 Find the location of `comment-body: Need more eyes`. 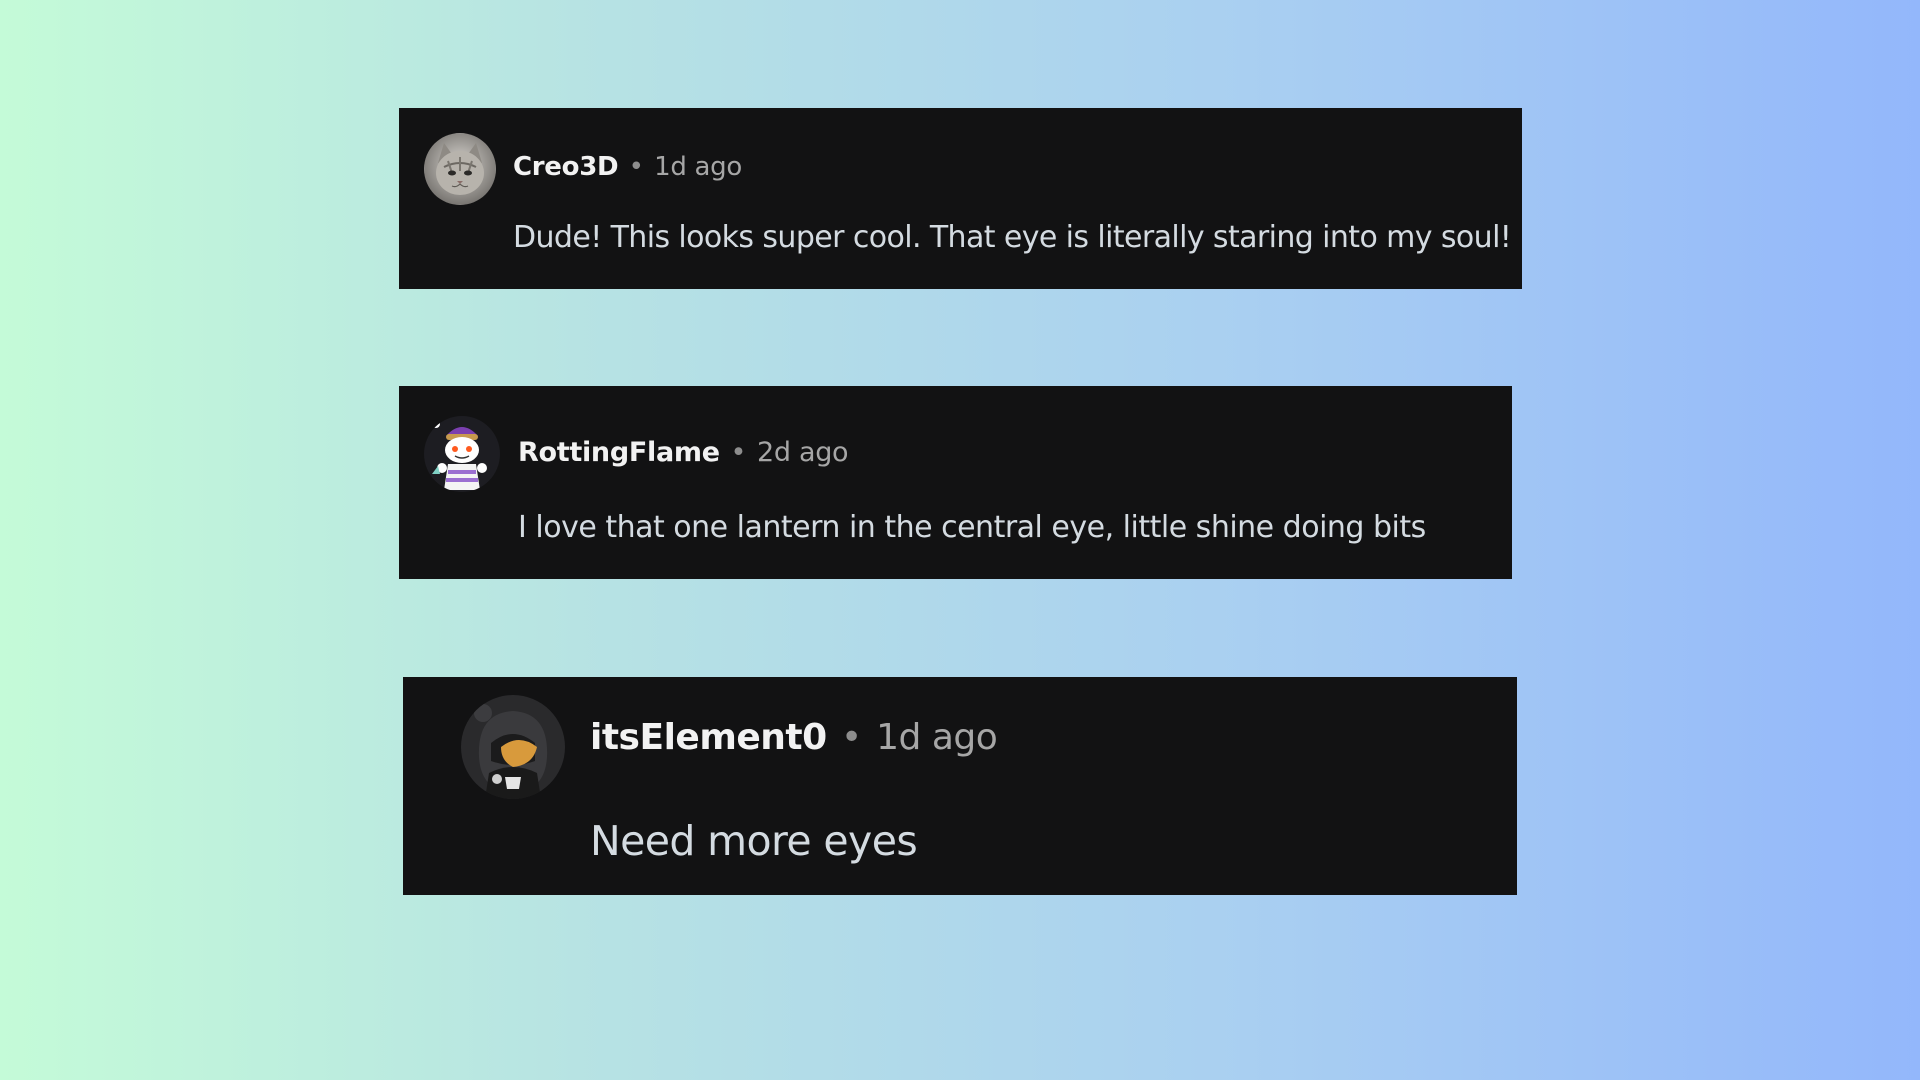

comment-body: Need more eyes is located at coordinates (754, 841).